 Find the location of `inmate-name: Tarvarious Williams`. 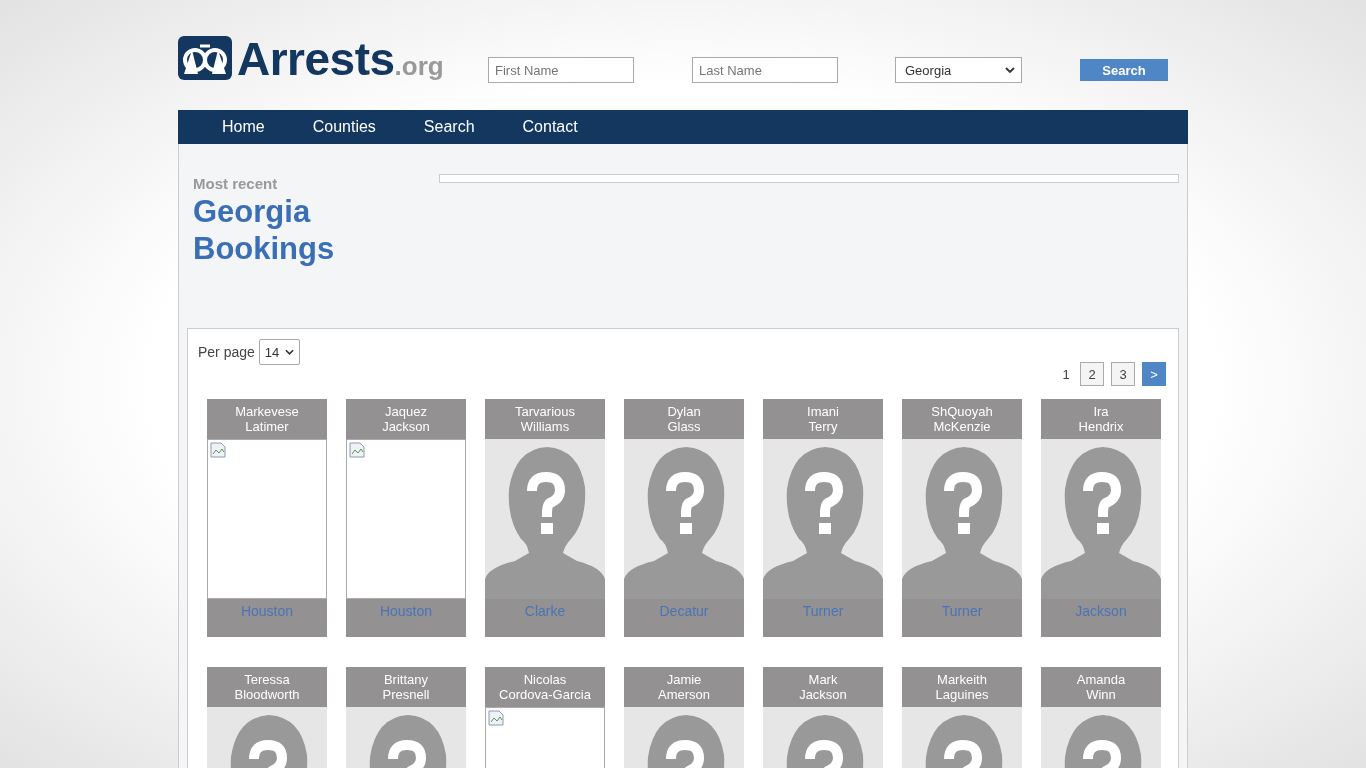

inmate-name: Tarvarious Williams is located at coordinates (545, 419).